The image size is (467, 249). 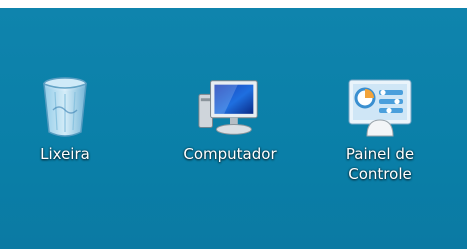 I want to click on desktop-icon-painel-de-controle: Painel de Controle, so click(x=380, y=127).